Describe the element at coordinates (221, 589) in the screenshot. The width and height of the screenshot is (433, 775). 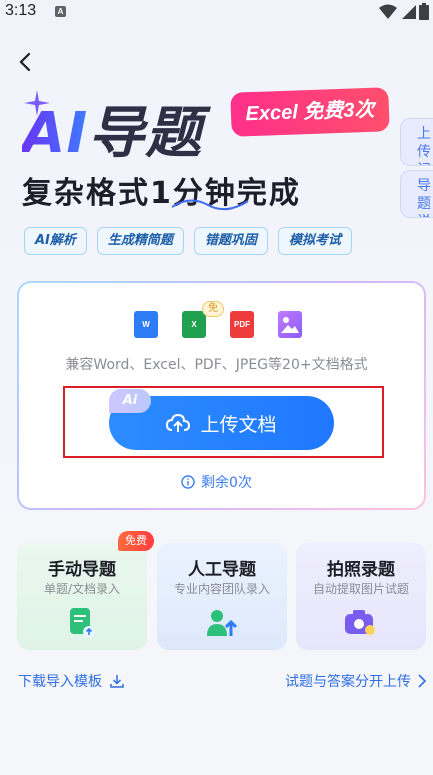
I see `card-subtitle: 专业内容团队录入` at that location.